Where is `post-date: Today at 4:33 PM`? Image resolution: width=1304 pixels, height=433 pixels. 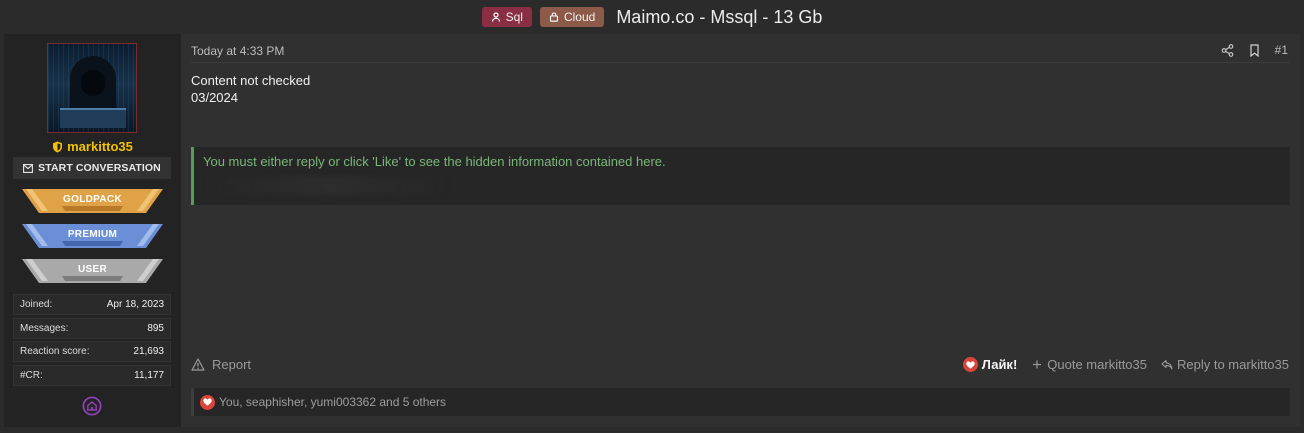
post-date: Today at 4:33 PM is located at coordinates (237, 51).